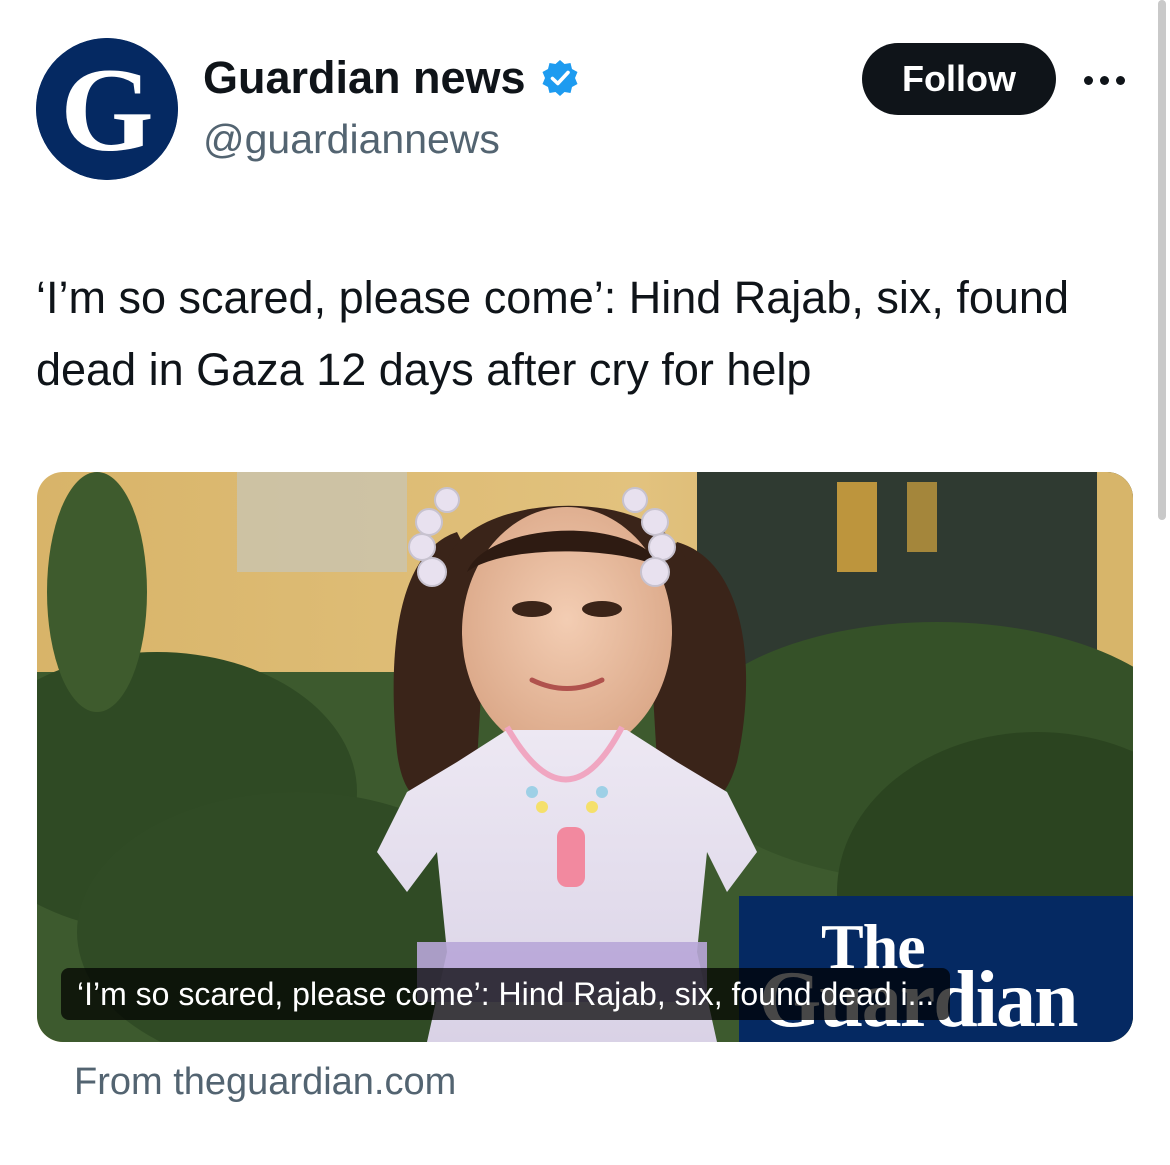 The image size is (1170, 1165). Describe the element at coordinates (391, 139) in the screenshot. I see `account-handle: @guardiannews` at that location.